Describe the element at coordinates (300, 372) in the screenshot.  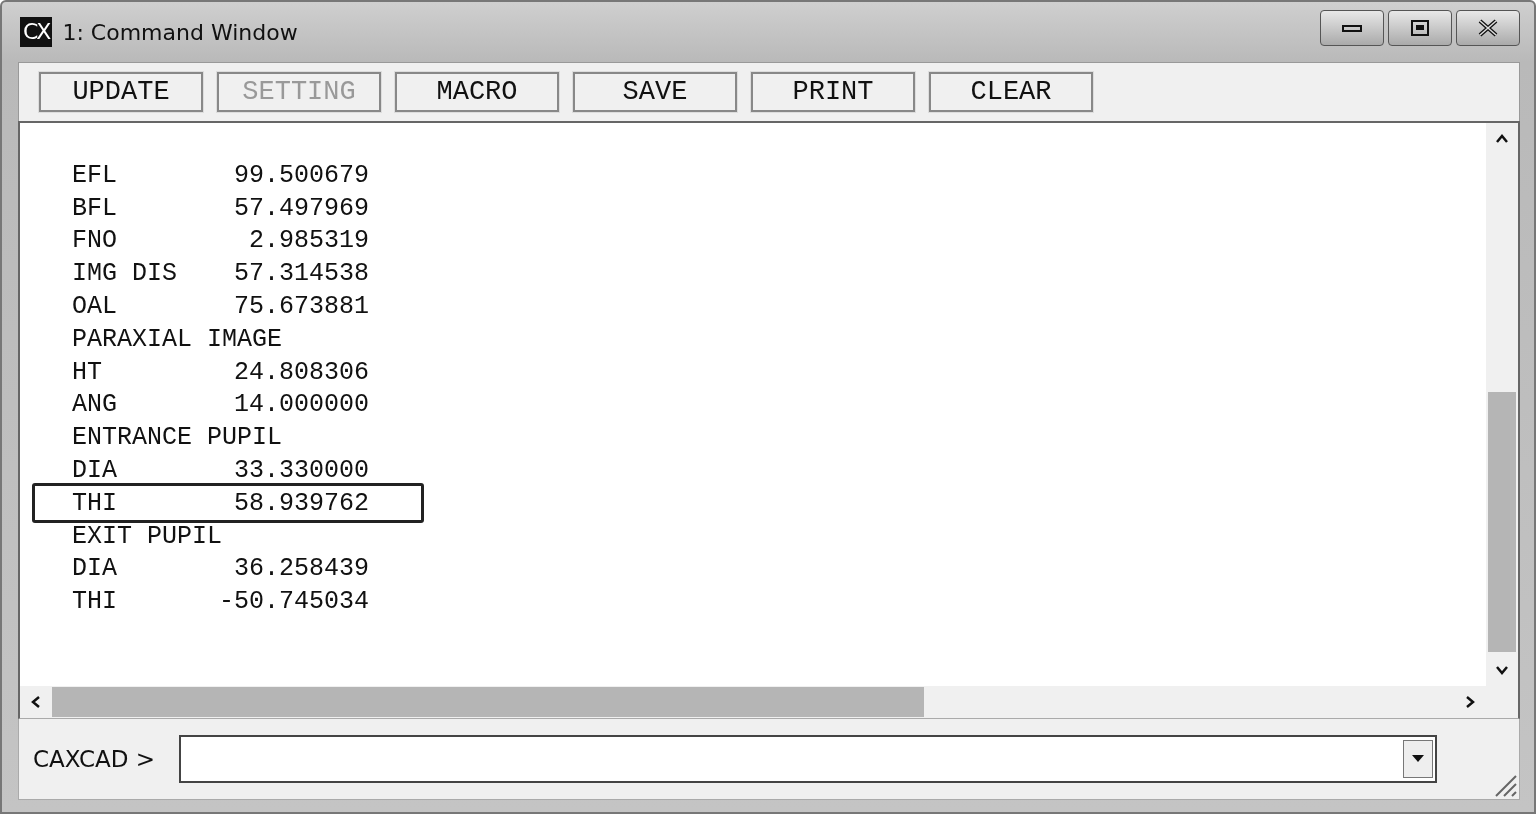
I see `output-value: 24.808306` at that location.